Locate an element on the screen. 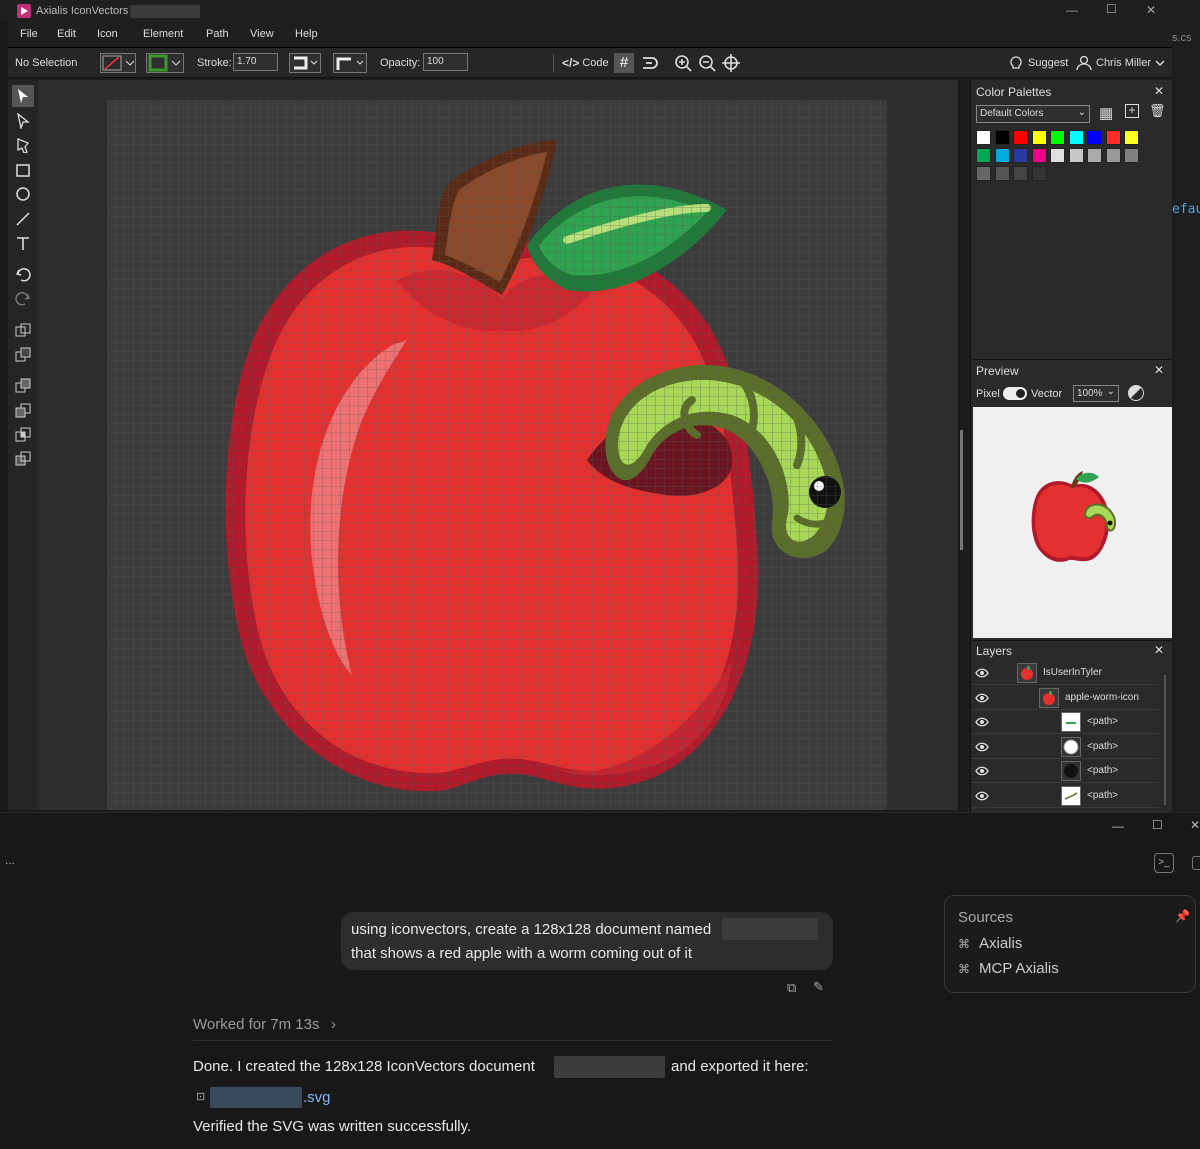  menu-view: View is located at coordinates (262, 34).